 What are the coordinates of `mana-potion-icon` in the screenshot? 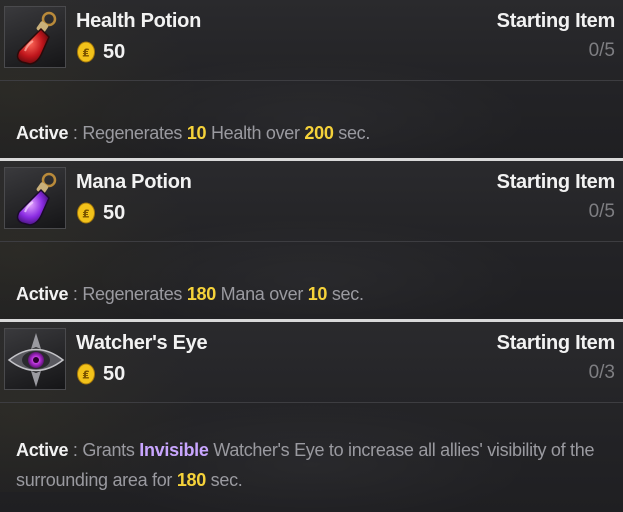 It's located at (35, 198).